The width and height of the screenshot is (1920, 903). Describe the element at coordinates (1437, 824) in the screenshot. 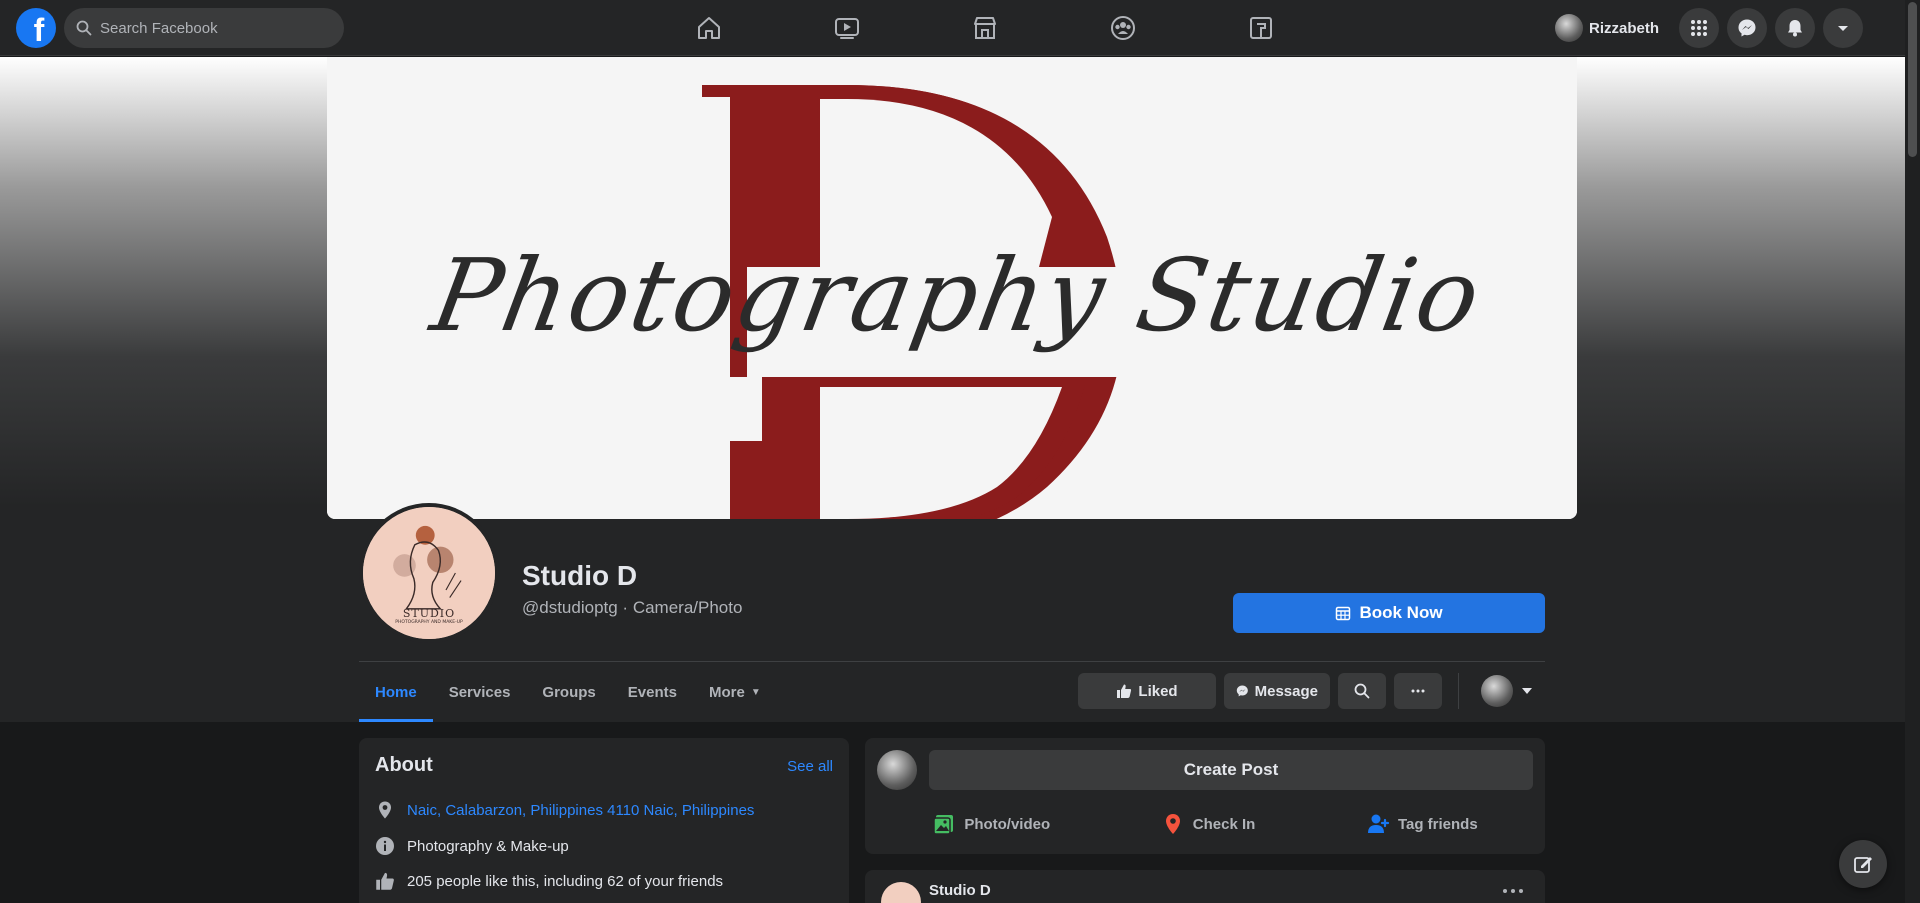

I see `tag-friends-label: Tag friends` at that location.